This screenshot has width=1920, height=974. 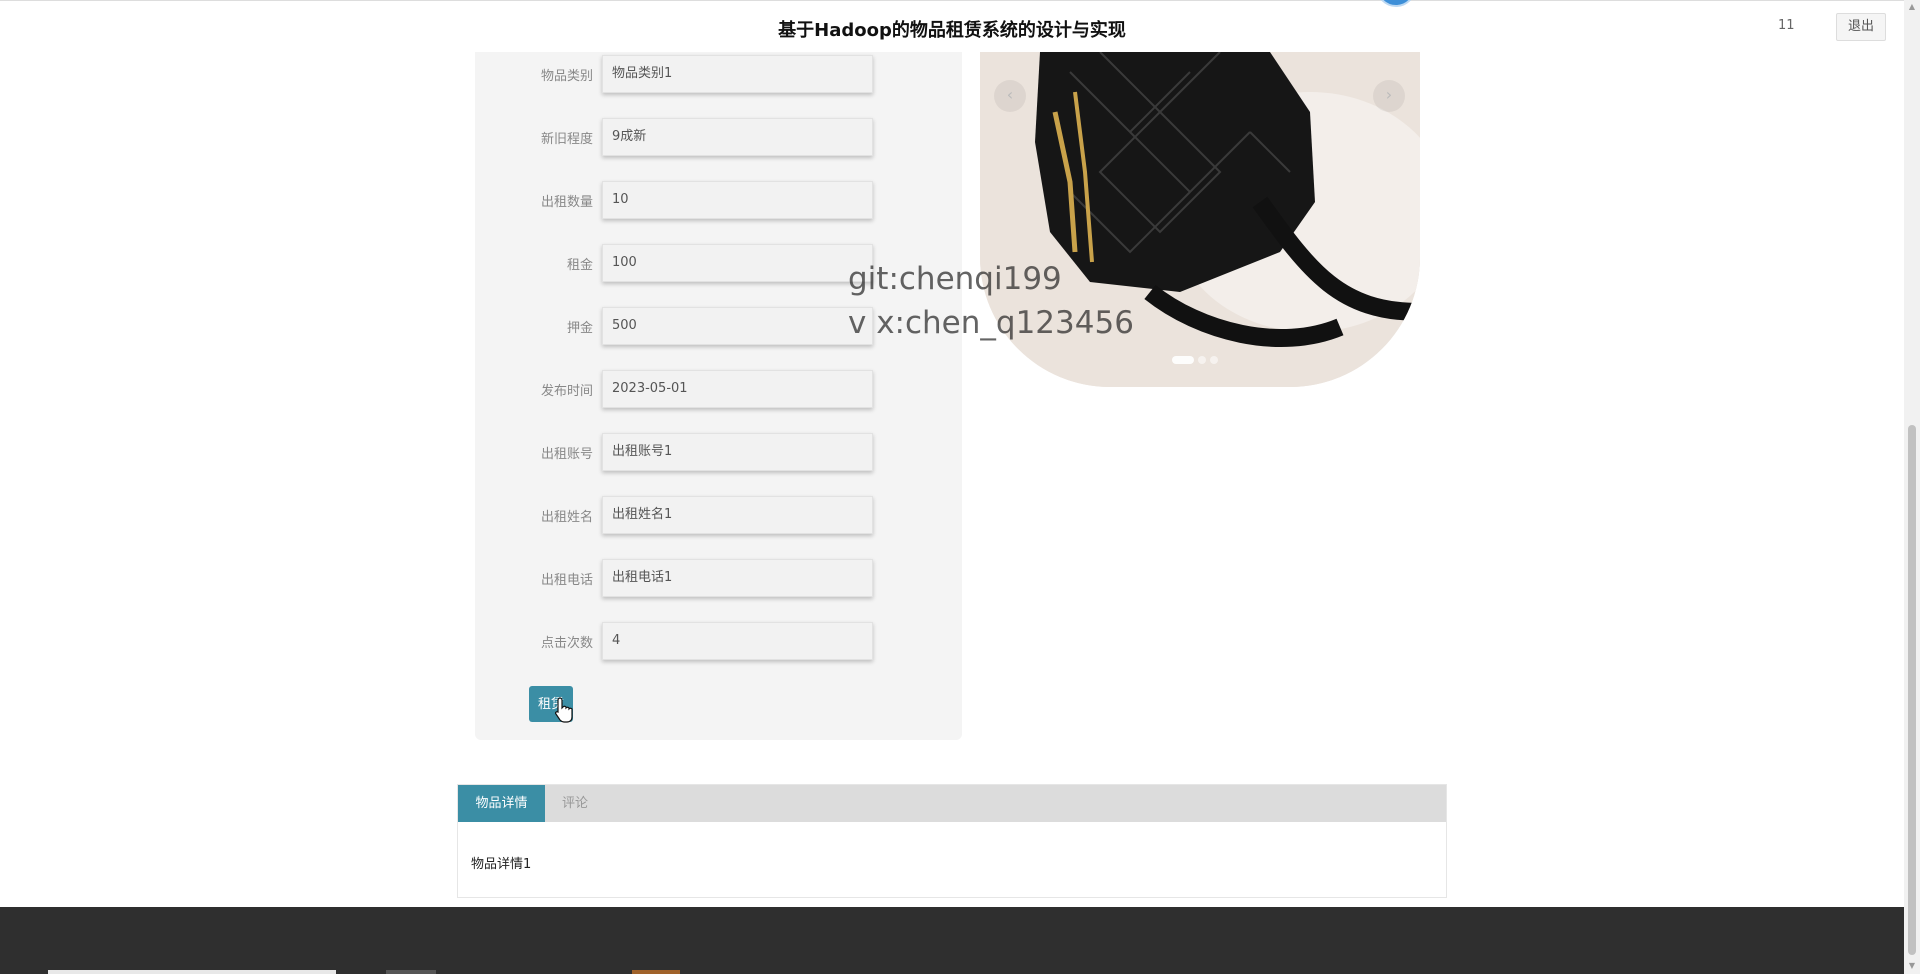 I want to click on tab-item-details: 物品详情, so click(x=501, y=803).